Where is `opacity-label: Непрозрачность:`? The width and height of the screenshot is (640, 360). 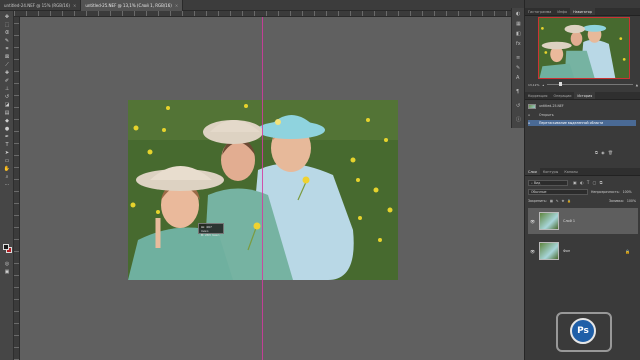 opacity-label: Непрозрачность: is located at coordinates (605, 192).